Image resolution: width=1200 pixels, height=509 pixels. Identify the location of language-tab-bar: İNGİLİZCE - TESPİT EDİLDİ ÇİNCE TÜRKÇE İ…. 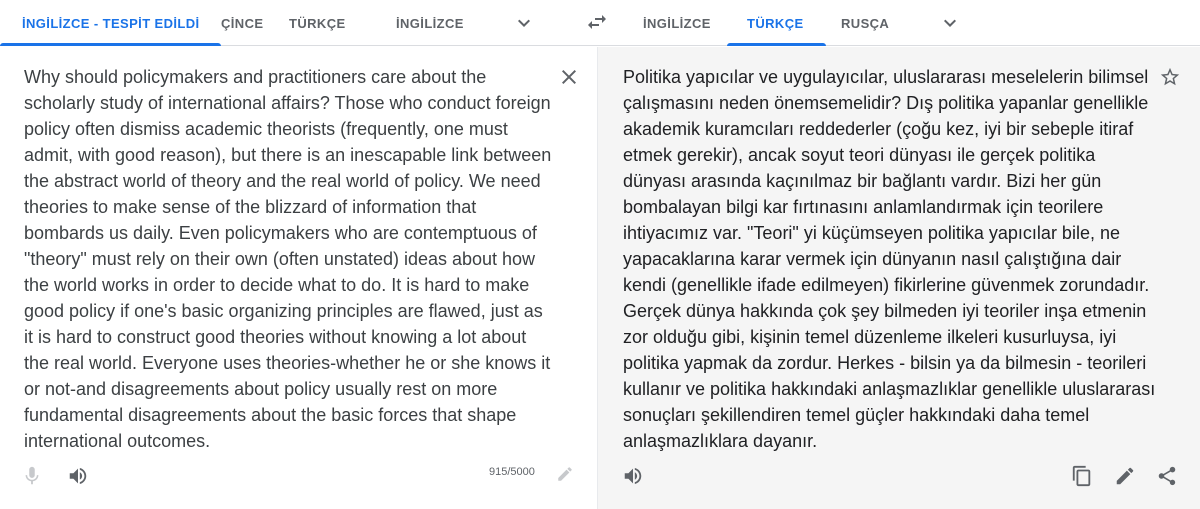
(600, 23).